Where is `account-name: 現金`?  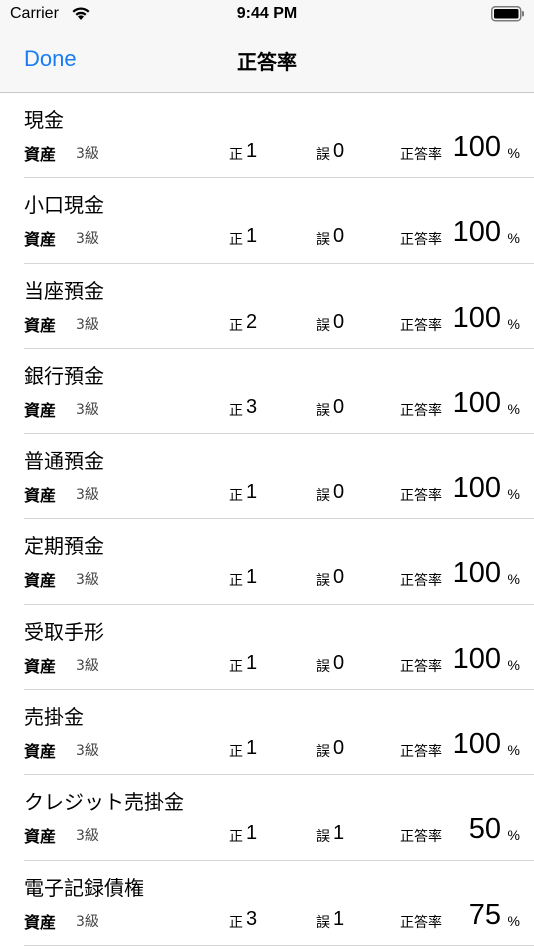
account-name: 現金 is located at coordinates (44, 120).